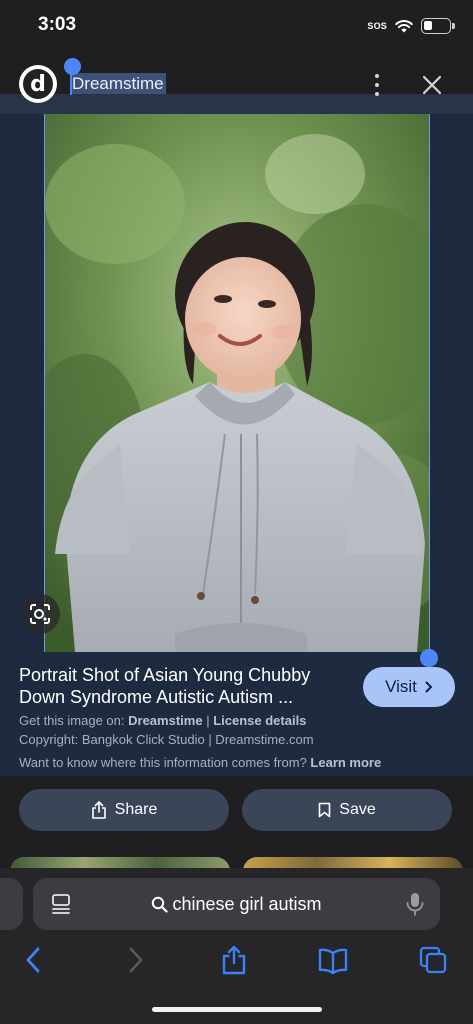  I want to click on save-label: Save, so click(357, 809).